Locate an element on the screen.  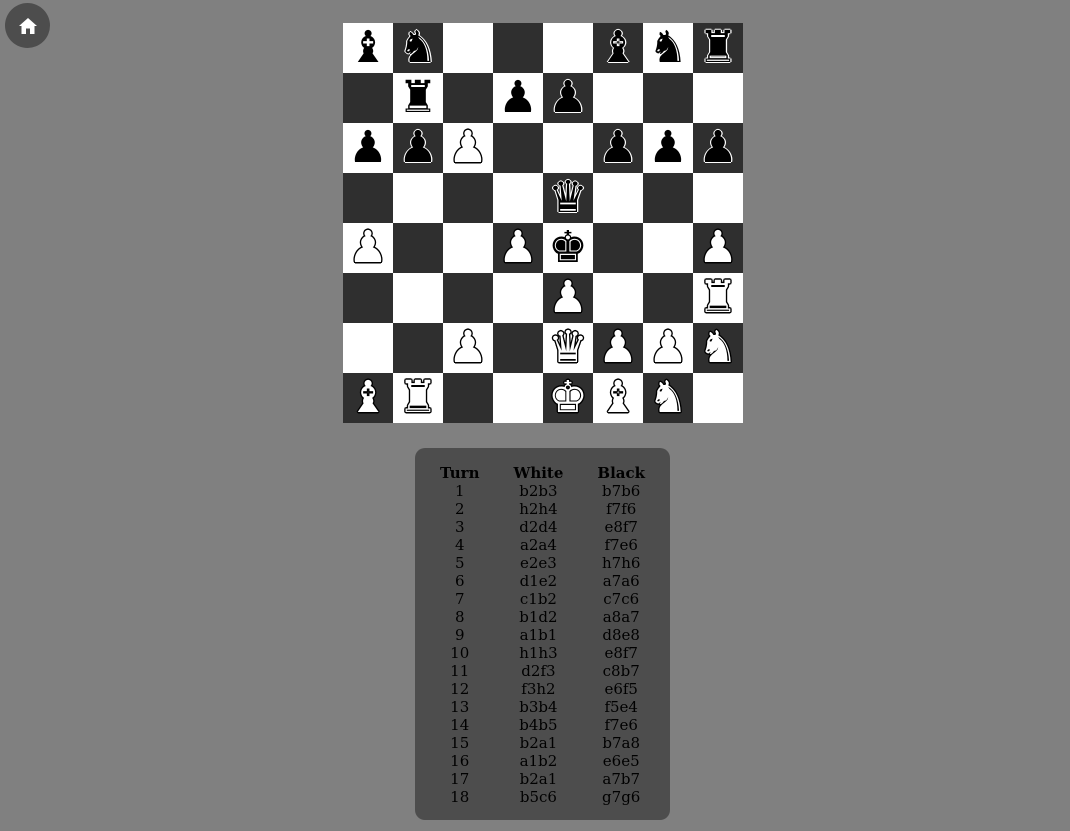
home-button is located at coordinates (27, 25).